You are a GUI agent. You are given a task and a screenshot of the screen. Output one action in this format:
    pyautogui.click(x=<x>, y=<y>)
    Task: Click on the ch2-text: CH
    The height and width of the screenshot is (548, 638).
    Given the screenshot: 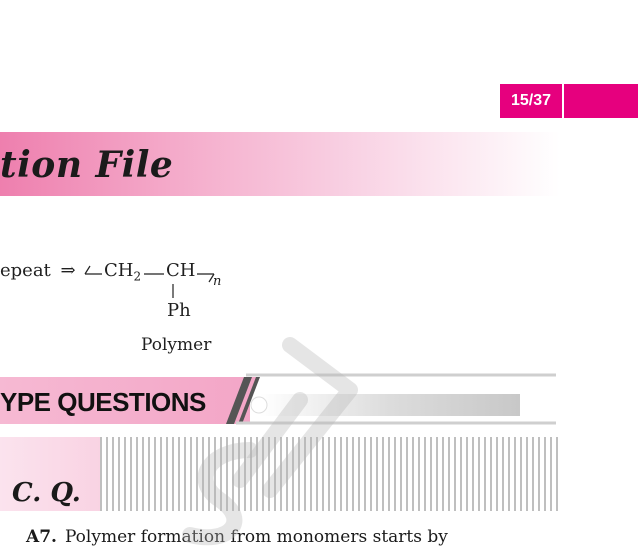 What is the action you would take?
    pyautogui.click(x=119, y=270)
    